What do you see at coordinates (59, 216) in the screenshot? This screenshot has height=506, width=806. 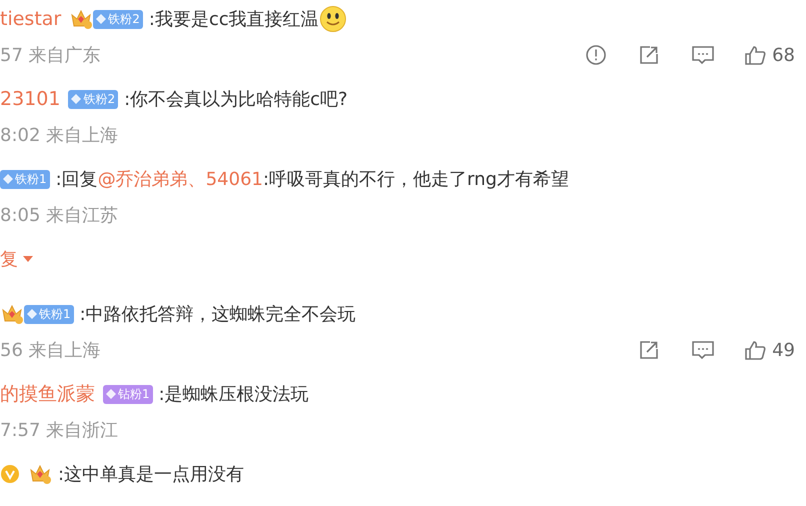 I see `comment-meta: 8:05 来自江苏` at bounding box center [59, 216].